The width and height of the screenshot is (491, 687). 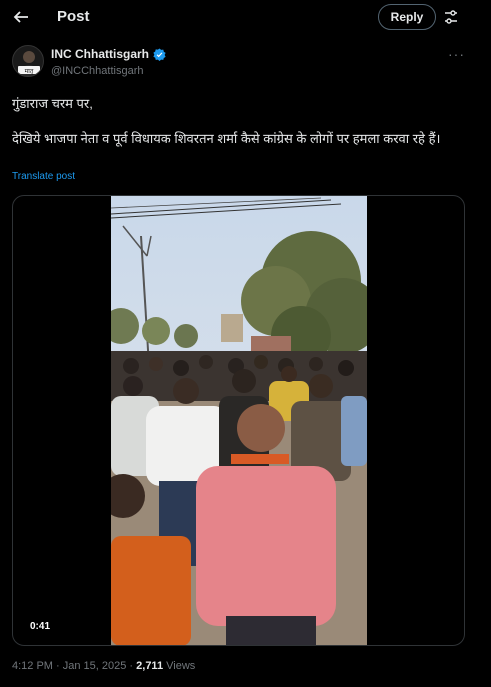 I want to click on settings-sliders-icon, so click(x=451, y=17).